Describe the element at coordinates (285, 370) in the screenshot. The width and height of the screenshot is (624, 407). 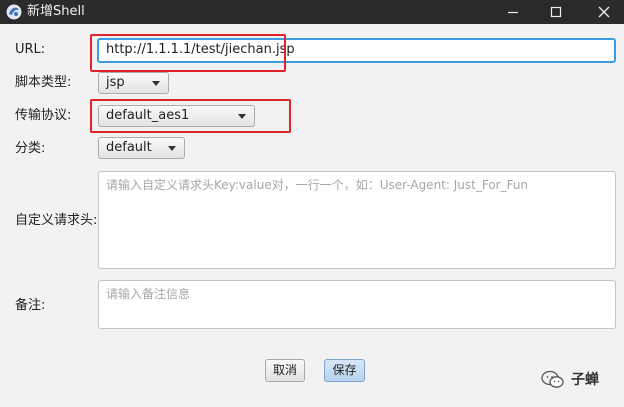
I see `cancel-button: 取消` at that location.